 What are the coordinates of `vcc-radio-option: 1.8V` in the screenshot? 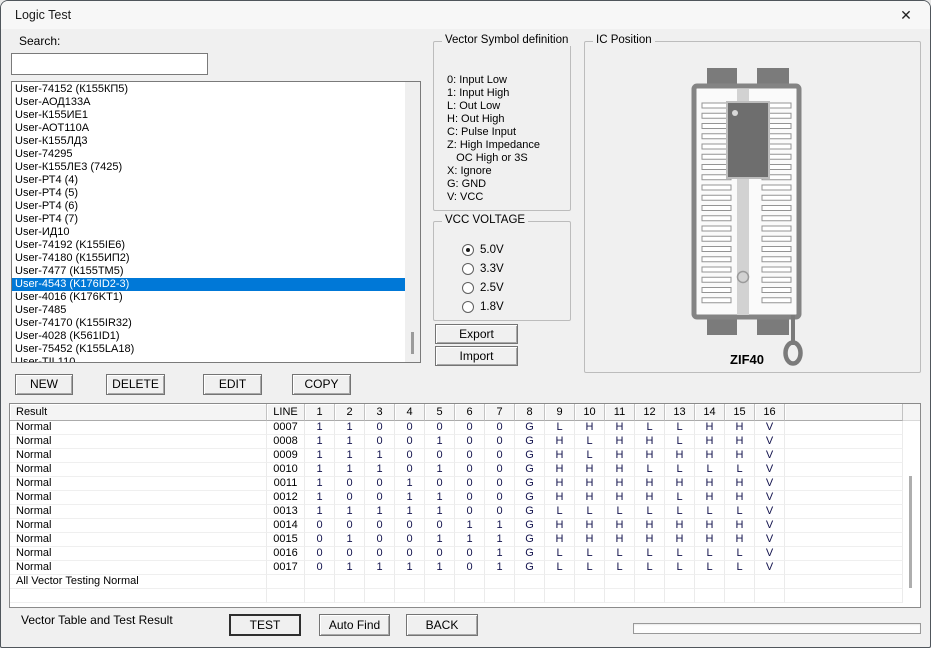 It's located at (483, 307).